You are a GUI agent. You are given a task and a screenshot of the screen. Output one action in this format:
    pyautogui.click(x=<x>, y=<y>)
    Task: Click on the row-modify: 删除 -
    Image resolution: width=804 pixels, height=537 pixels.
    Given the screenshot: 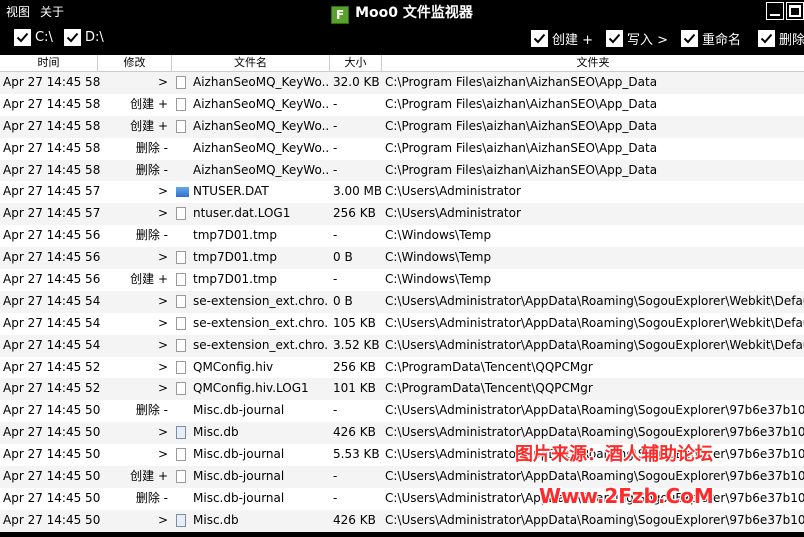 What is the action you would take?
    pyautogui.click(x=151, y=169)
    